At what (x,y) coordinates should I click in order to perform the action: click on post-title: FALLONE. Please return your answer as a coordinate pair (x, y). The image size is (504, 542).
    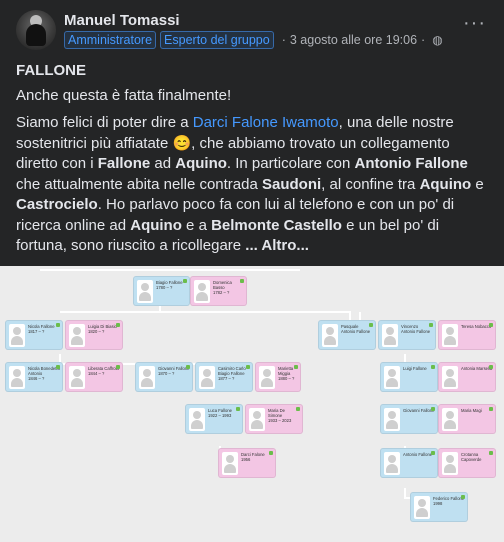
    Looking at the image, I should click on (51, 70).